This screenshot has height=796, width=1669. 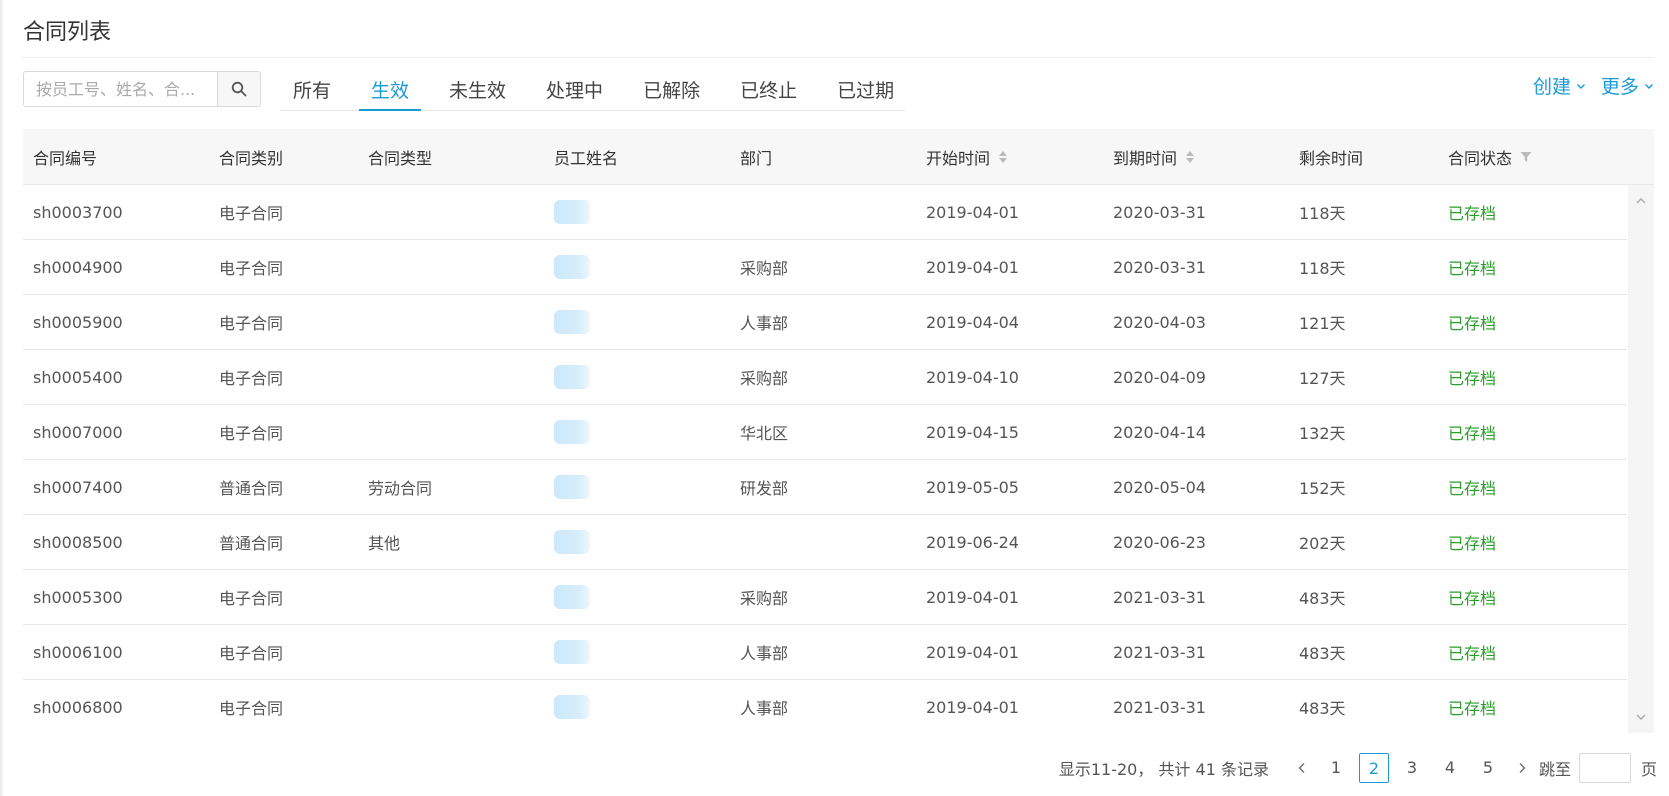 I want to click on page-number-4: 4, so click(x=1450, y=768).